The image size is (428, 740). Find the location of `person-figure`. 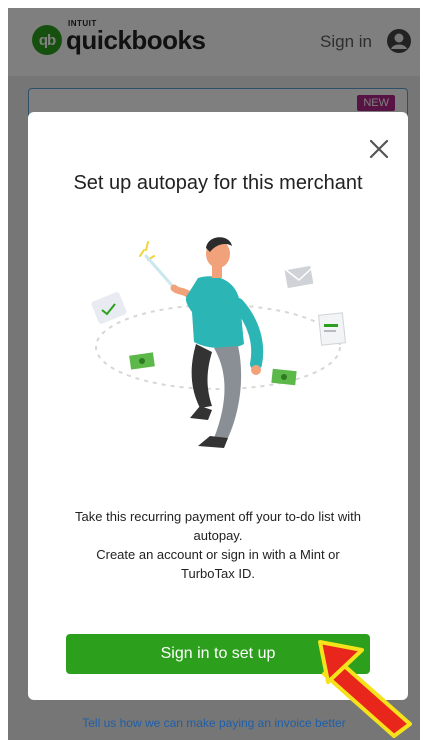

person-figure is located at coordinates (204, 342).